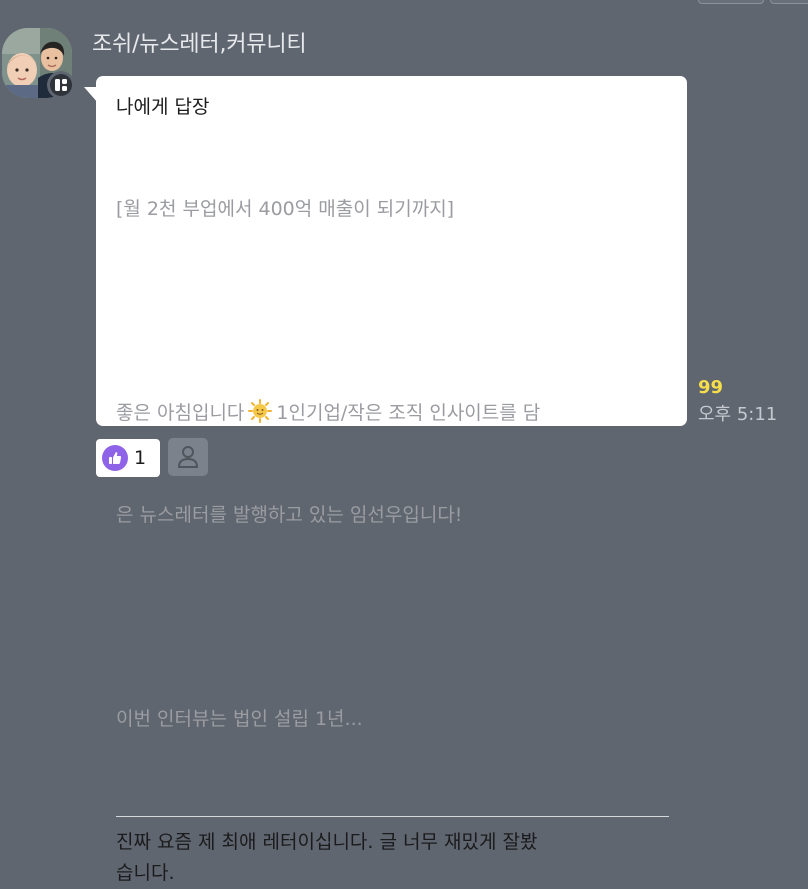  Describe the element at coordinates (260, 411) in the screenshot. I see `sun-icon` at that location.